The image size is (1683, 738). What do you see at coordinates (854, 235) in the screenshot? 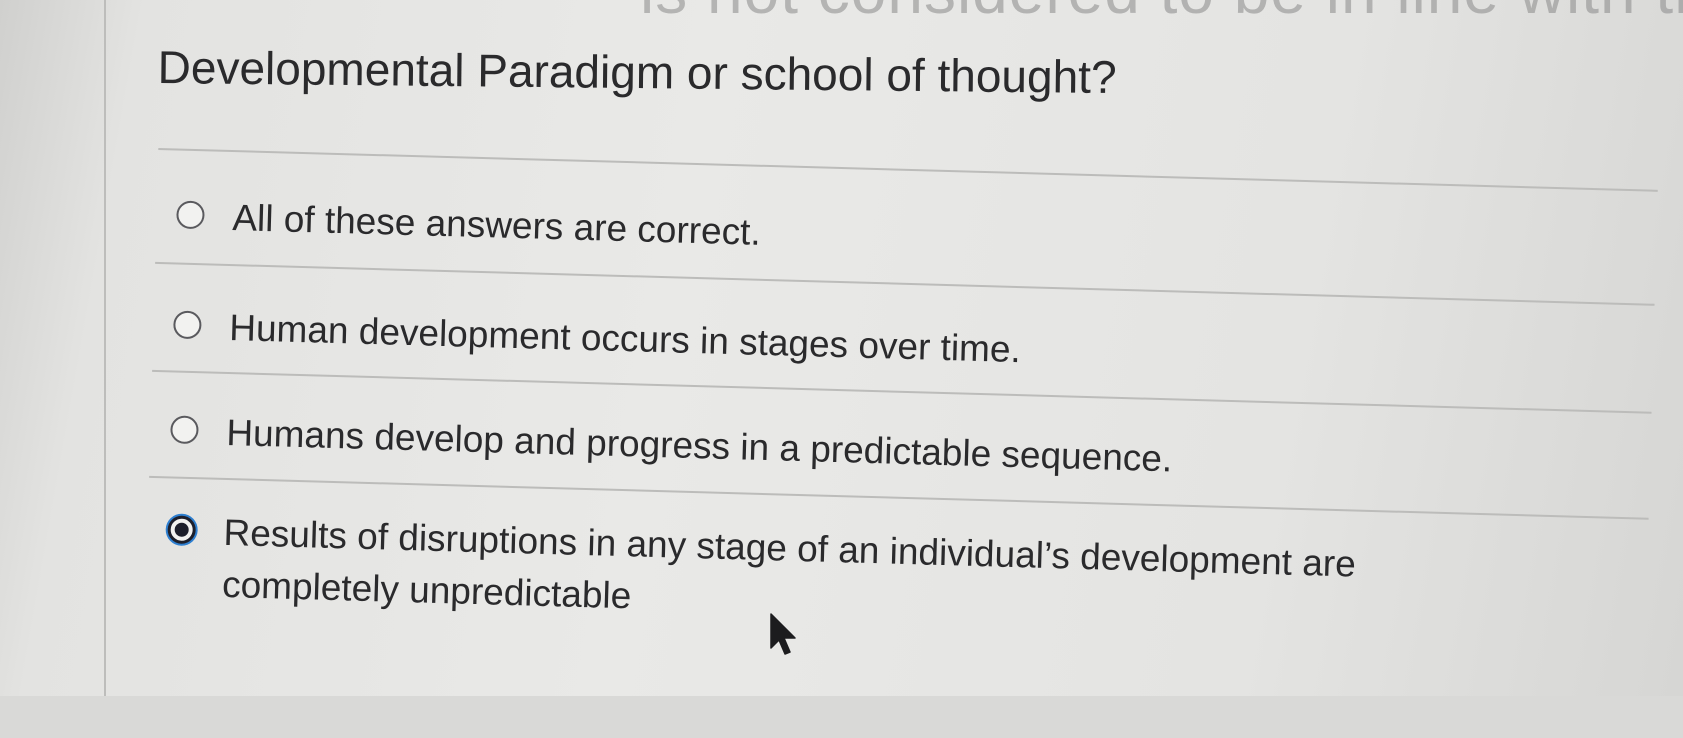
I see `answer-option-1: All of these answers are correct.` at bounding box center [854, 235].